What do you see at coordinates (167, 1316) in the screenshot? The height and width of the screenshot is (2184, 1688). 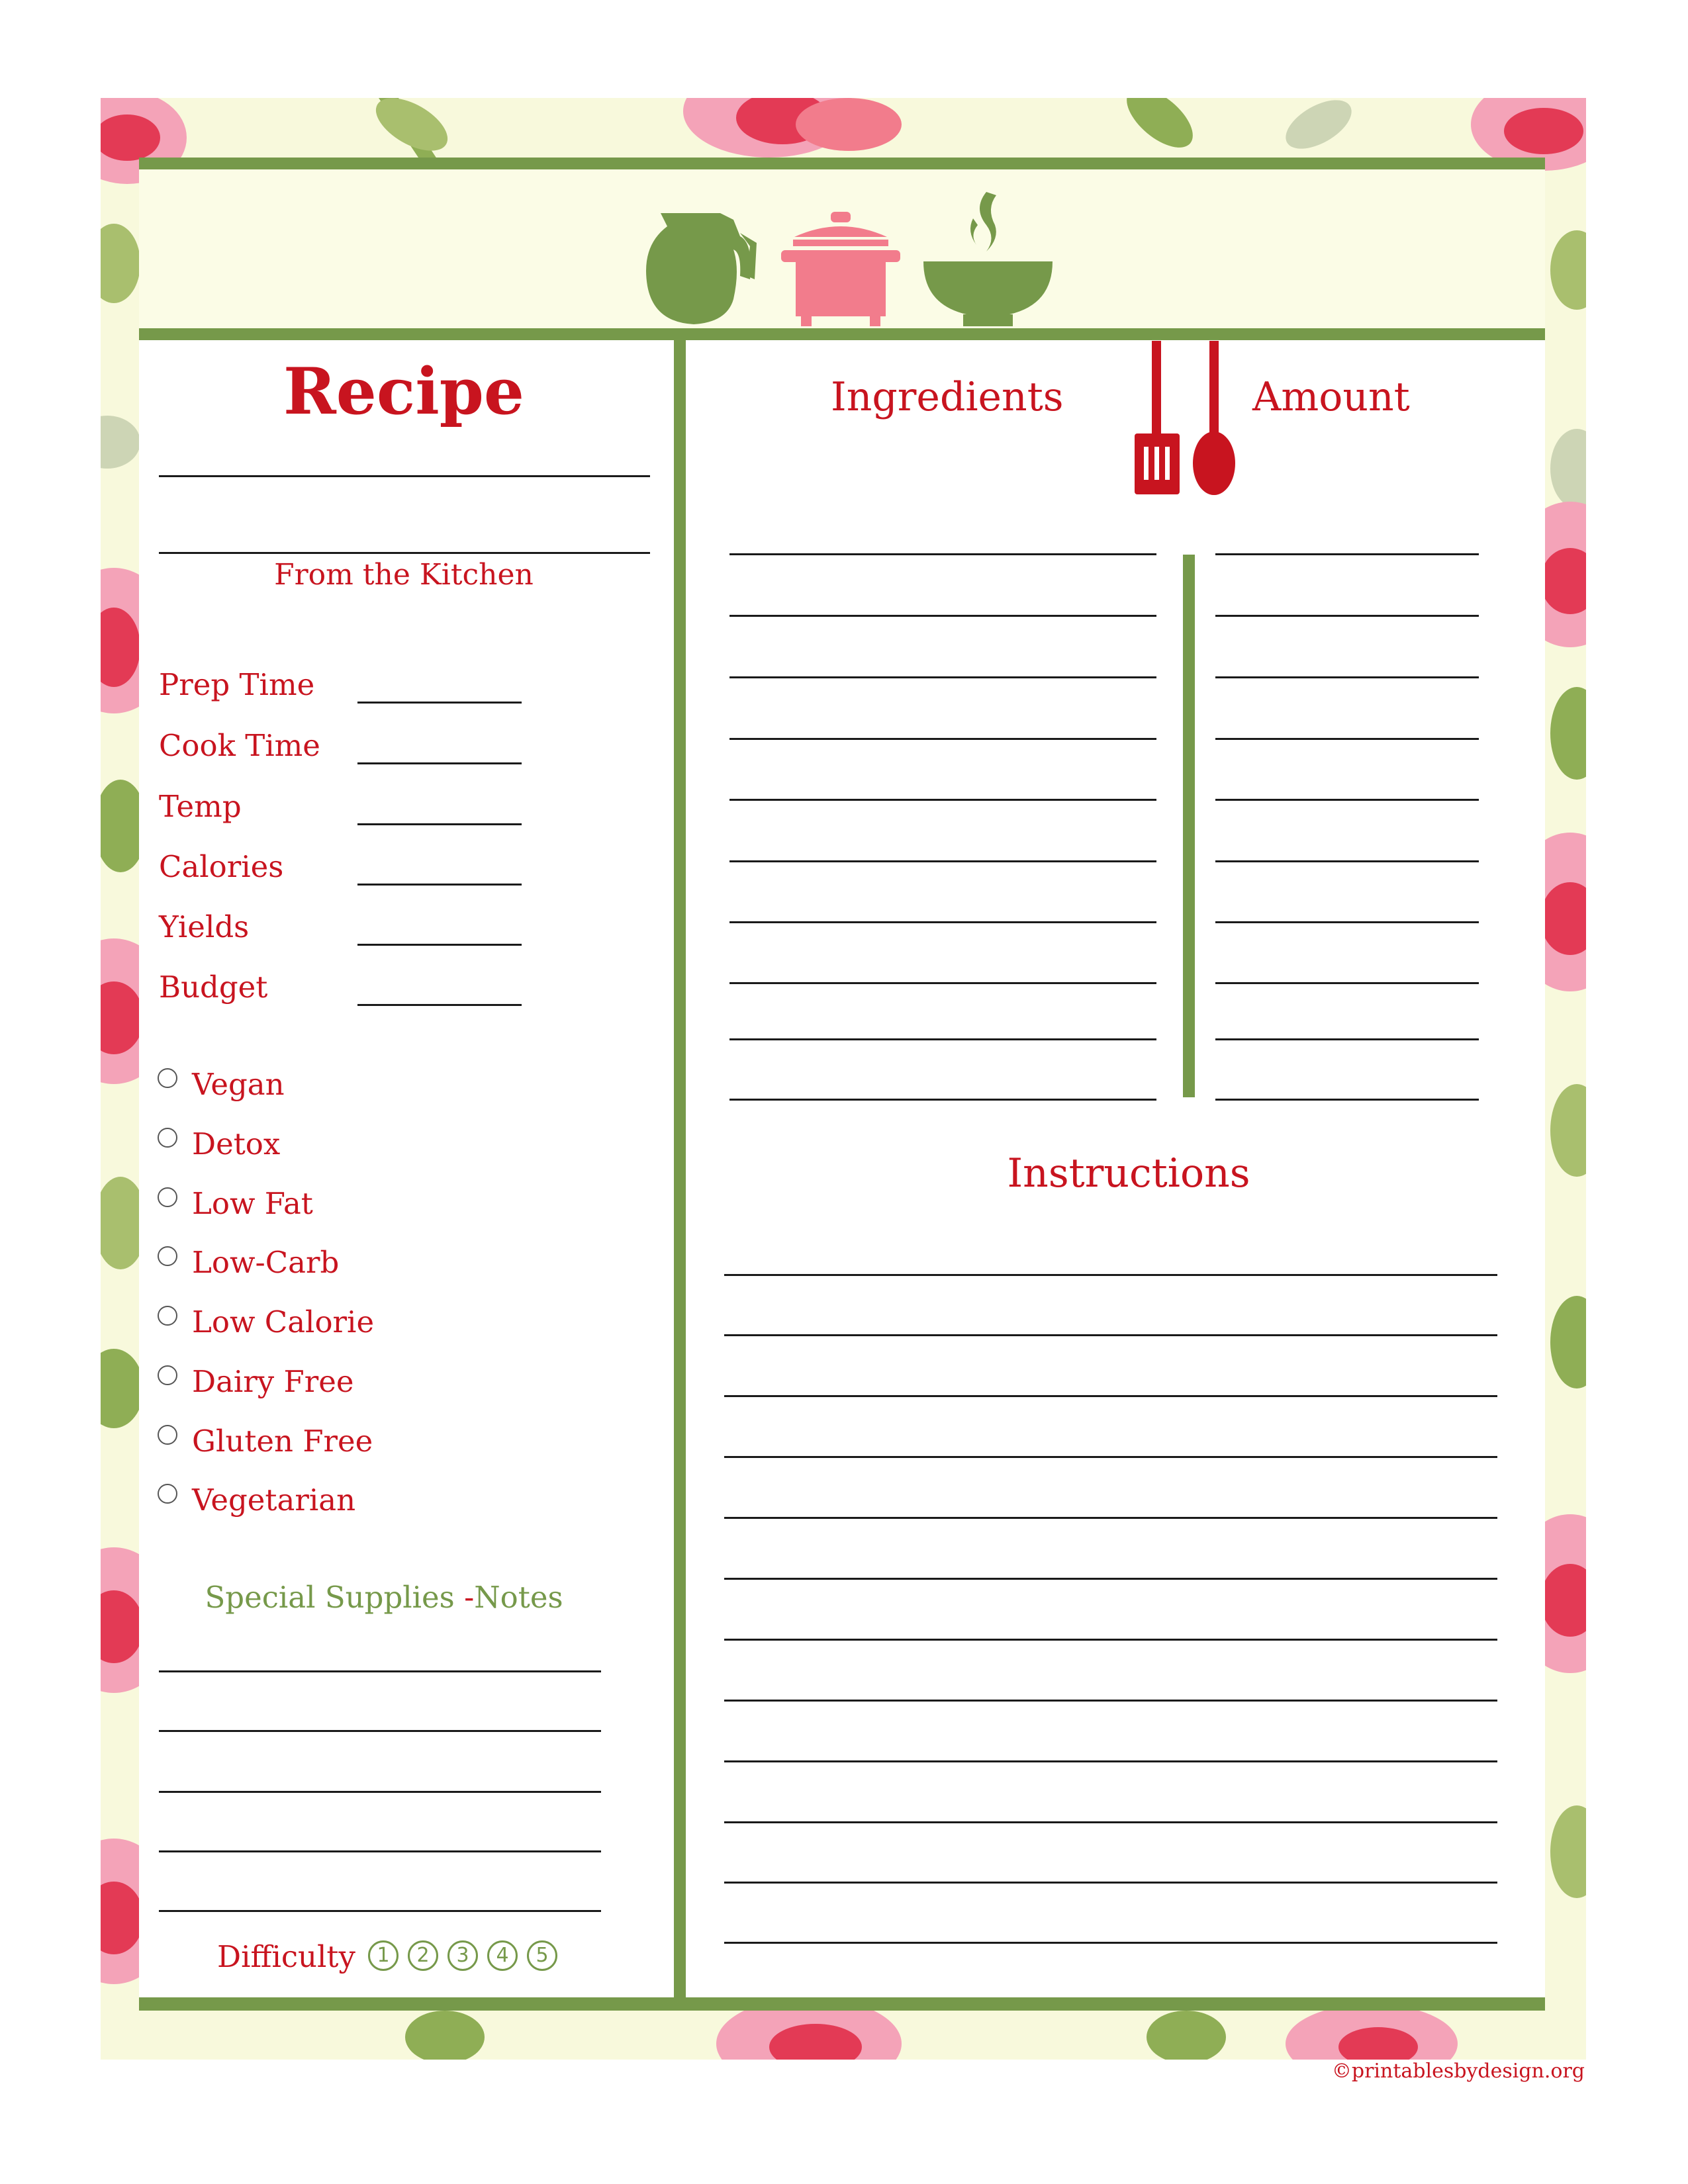 I see `radio-low-calorie` at bounding box center [167, 1316].